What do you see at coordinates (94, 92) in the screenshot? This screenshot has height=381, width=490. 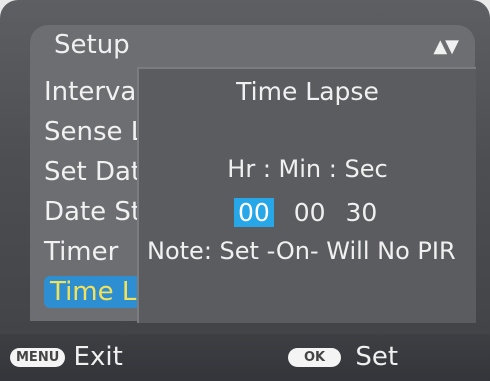 I see `menu-item-label: Interval` at bounding box center [94, 92].